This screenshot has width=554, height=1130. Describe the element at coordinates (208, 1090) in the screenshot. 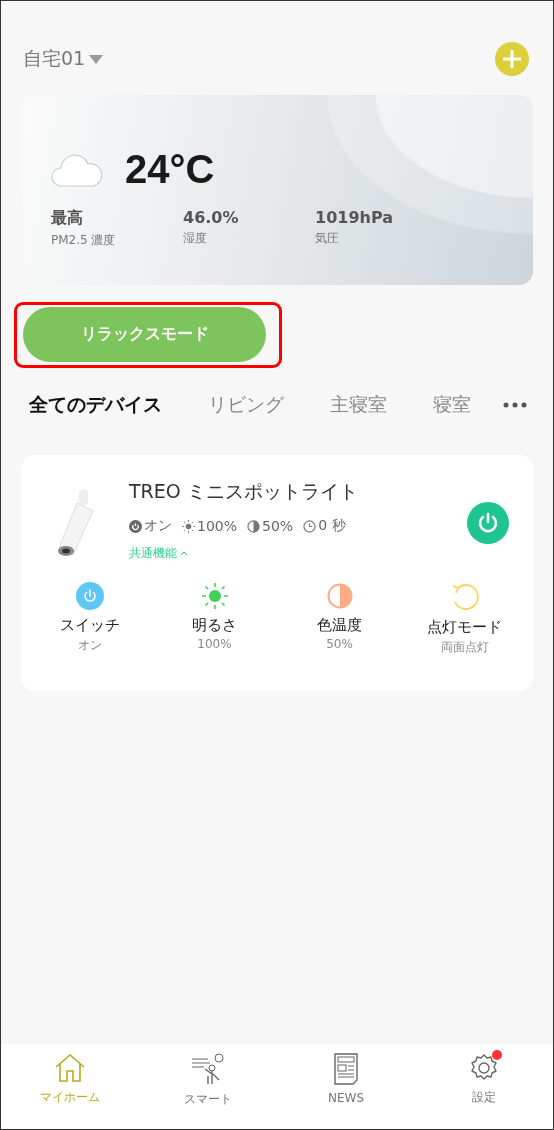

I see `nav-tab: スマート` at that location.